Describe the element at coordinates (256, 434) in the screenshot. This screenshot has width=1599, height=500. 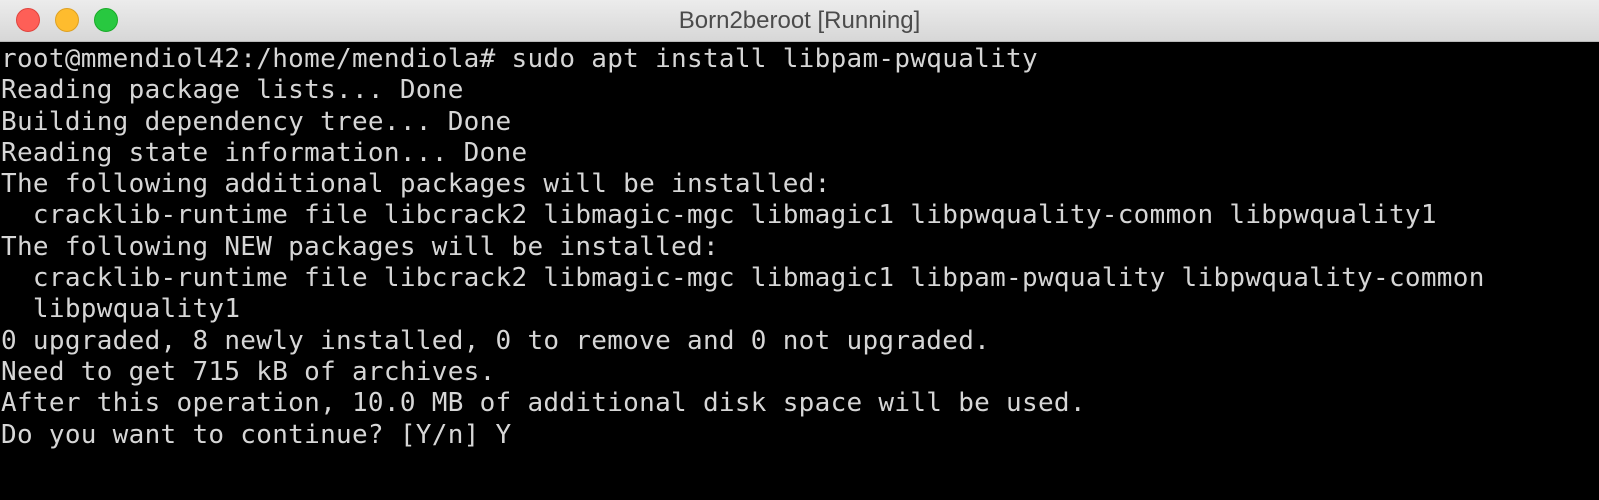
I see `terminal-line-prompt: Do you want to continue? [Y/n] Y` at that location.